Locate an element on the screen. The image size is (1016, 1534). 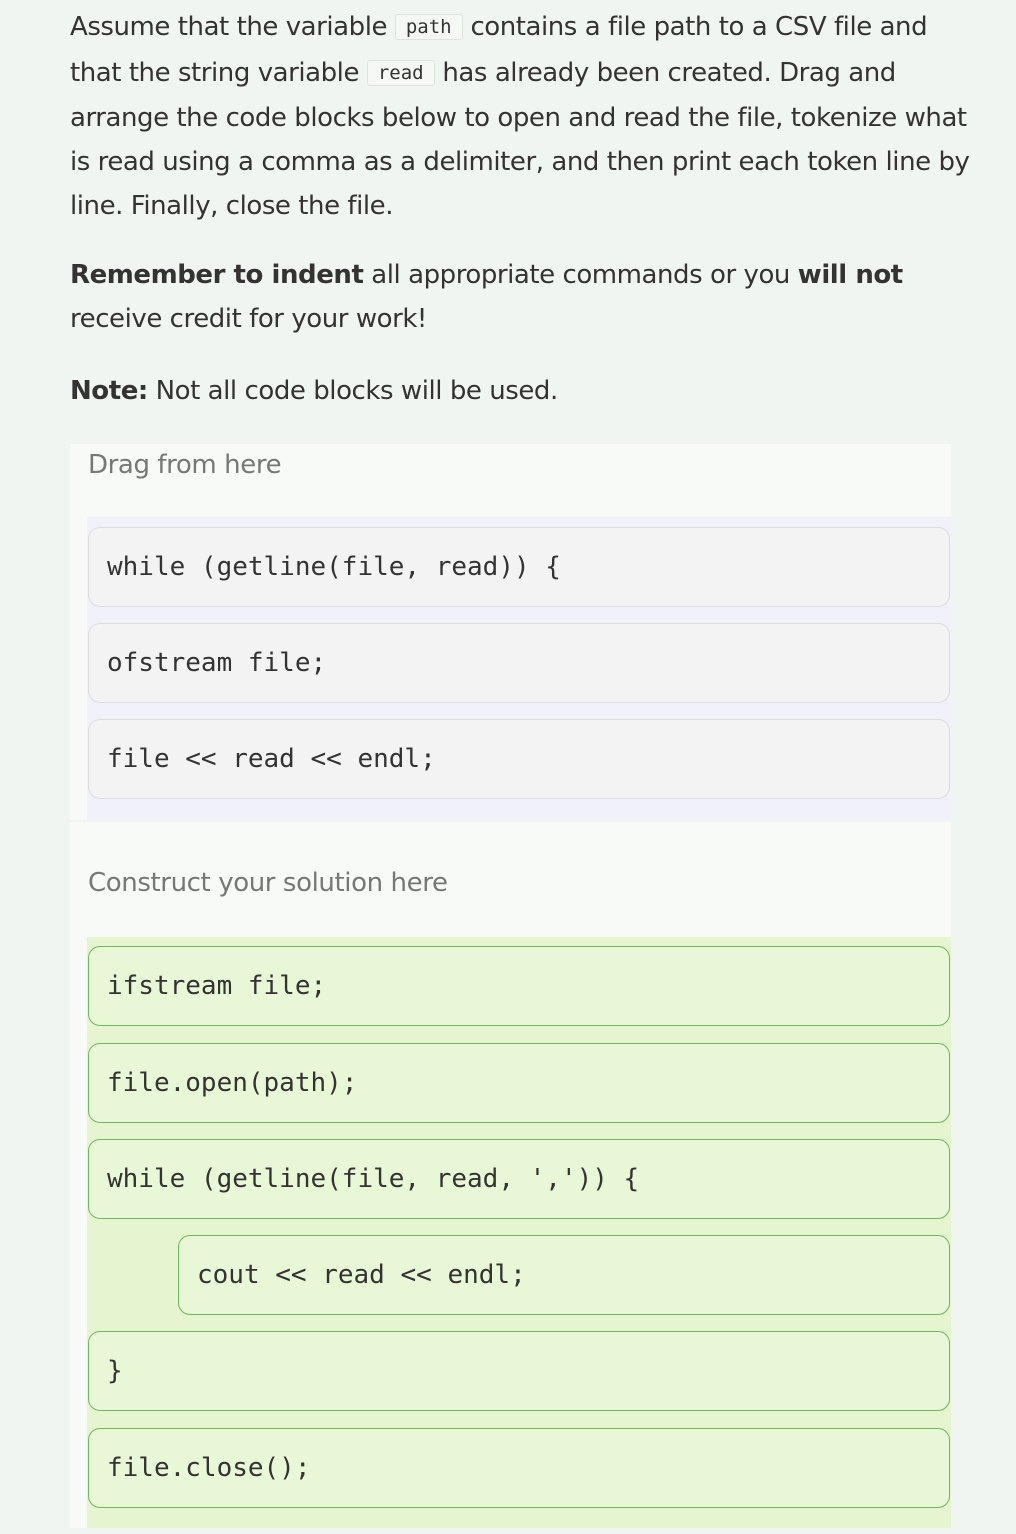
note-text: Not all code blocks will be used. is located at coordinates (353, 391).